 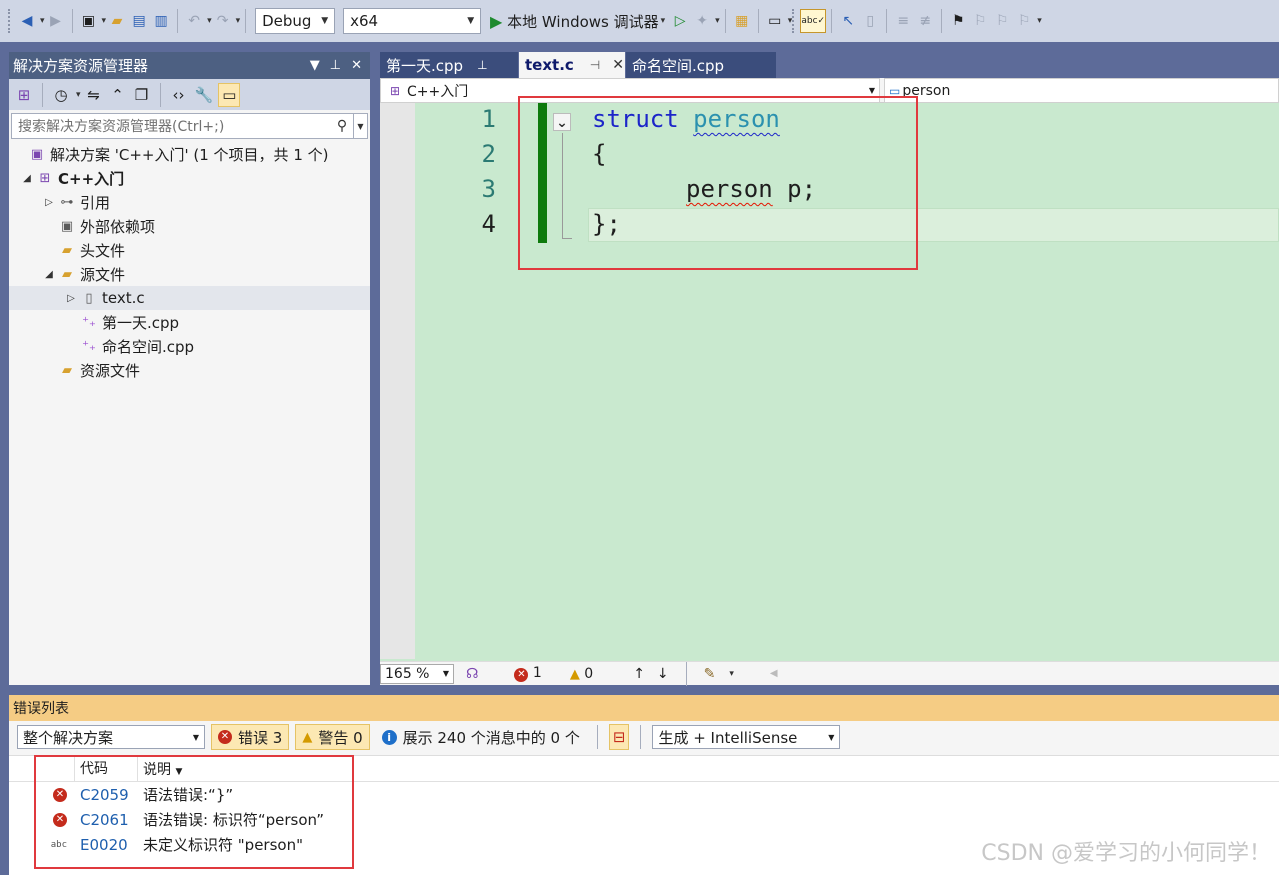 What do you see at coordinates (117, 21) in the screenshot?
I see `open-folder-icon: ▰` at bounding box center [117, 21].